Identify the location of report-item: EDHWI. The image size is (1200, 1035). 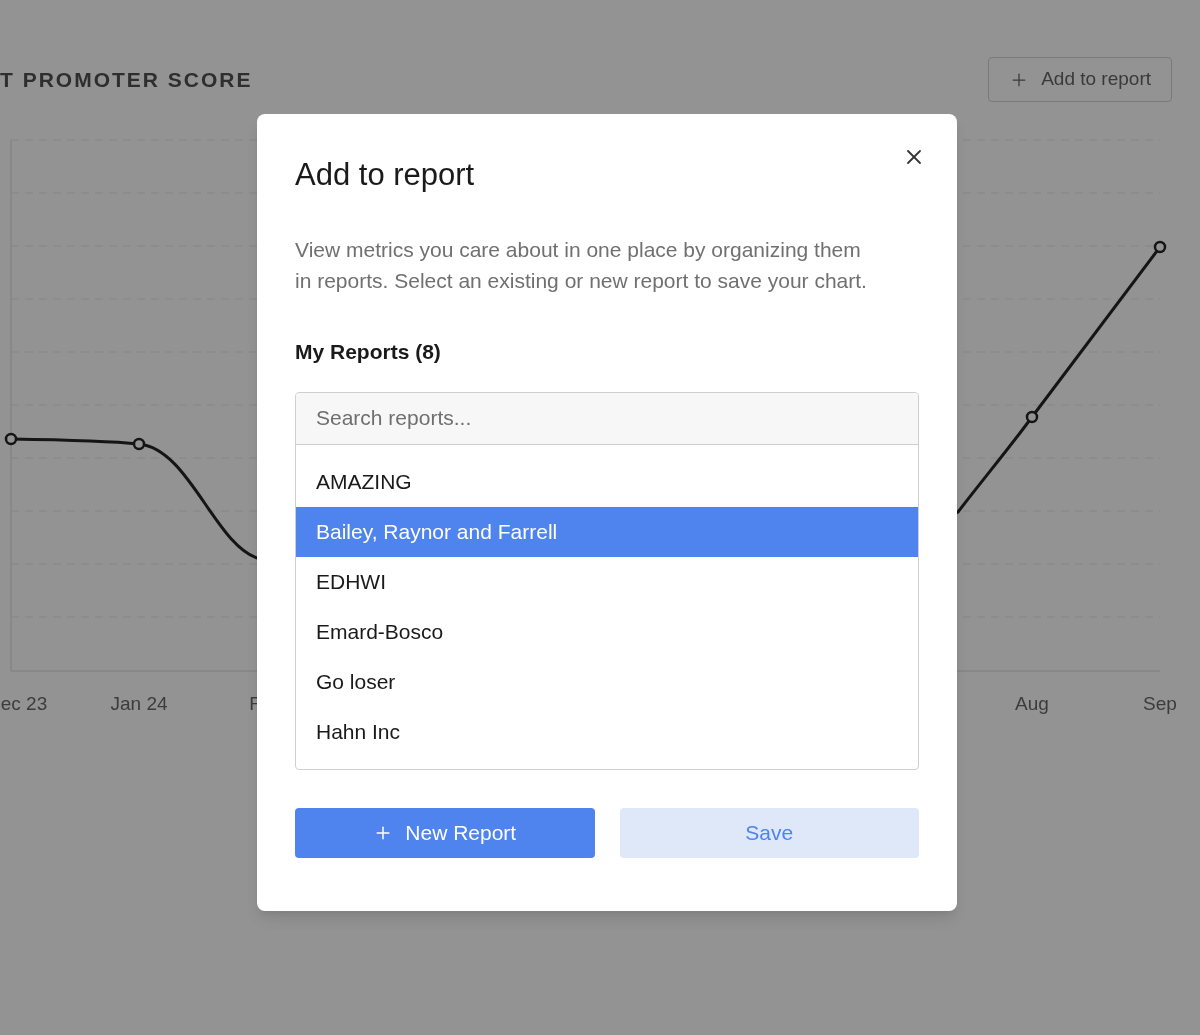
(607, 581).